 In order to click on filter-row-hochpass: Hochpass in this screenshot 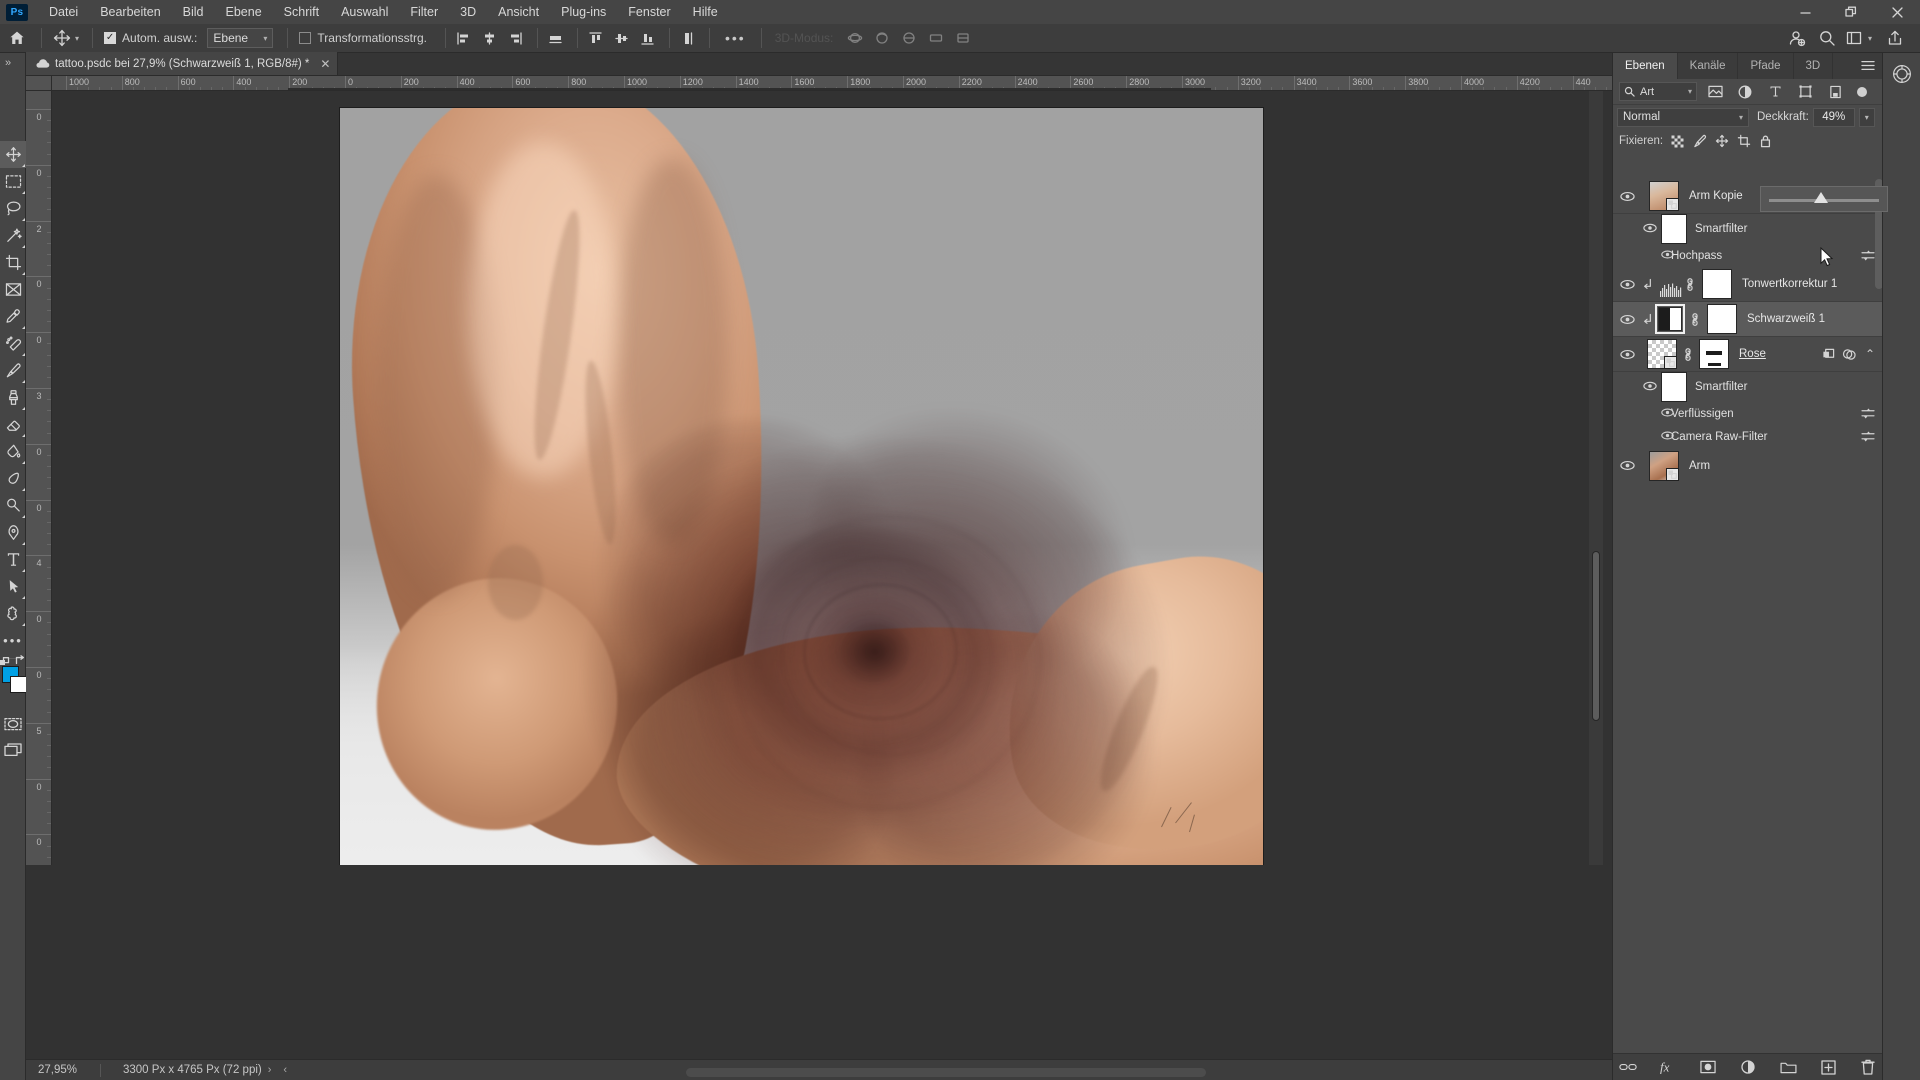, I will do `click(1748, 255)`.